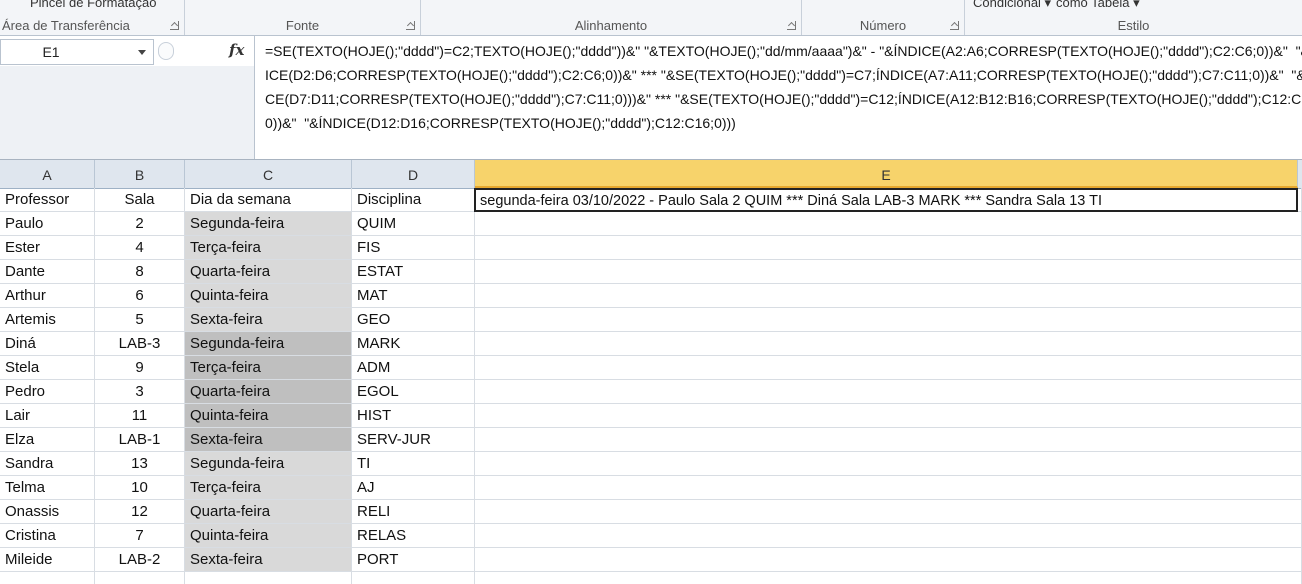 The width and height of the screenshot is (1302, 584). I want to click on grid-cell: 2, so click(140, 224).